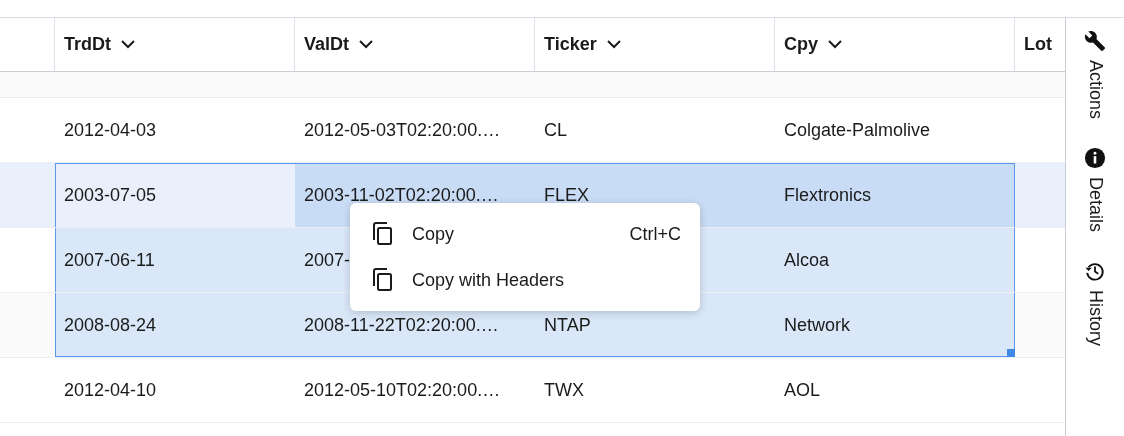  I want to click on table-cell-text: CL, so click(555, 130).